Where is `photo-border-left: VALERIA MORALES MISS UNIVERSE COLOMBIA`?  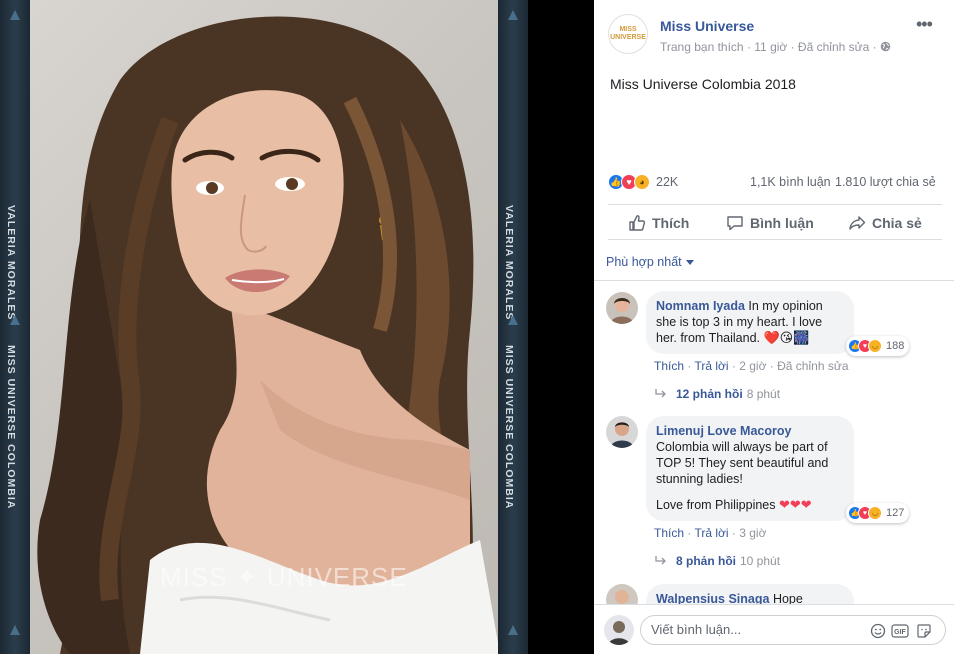
photo-border-left: VALERIA MORALES MISS UNIVERSE COLOMBIA is located at coordinates (15, 327).